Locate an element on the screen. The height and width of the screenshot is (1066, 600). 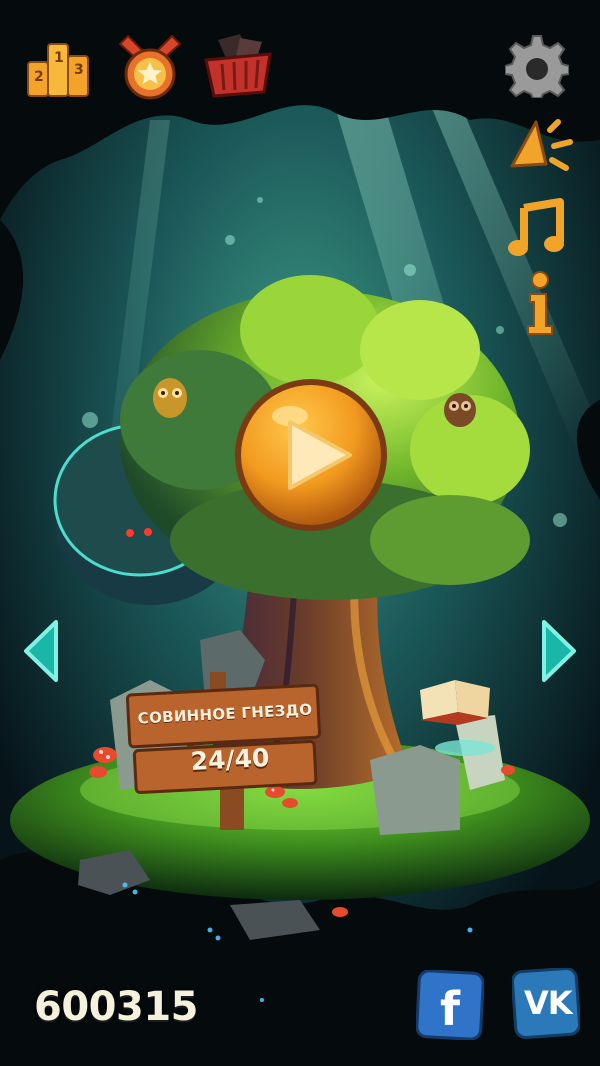
info-button is located at coordinates (540, 303).